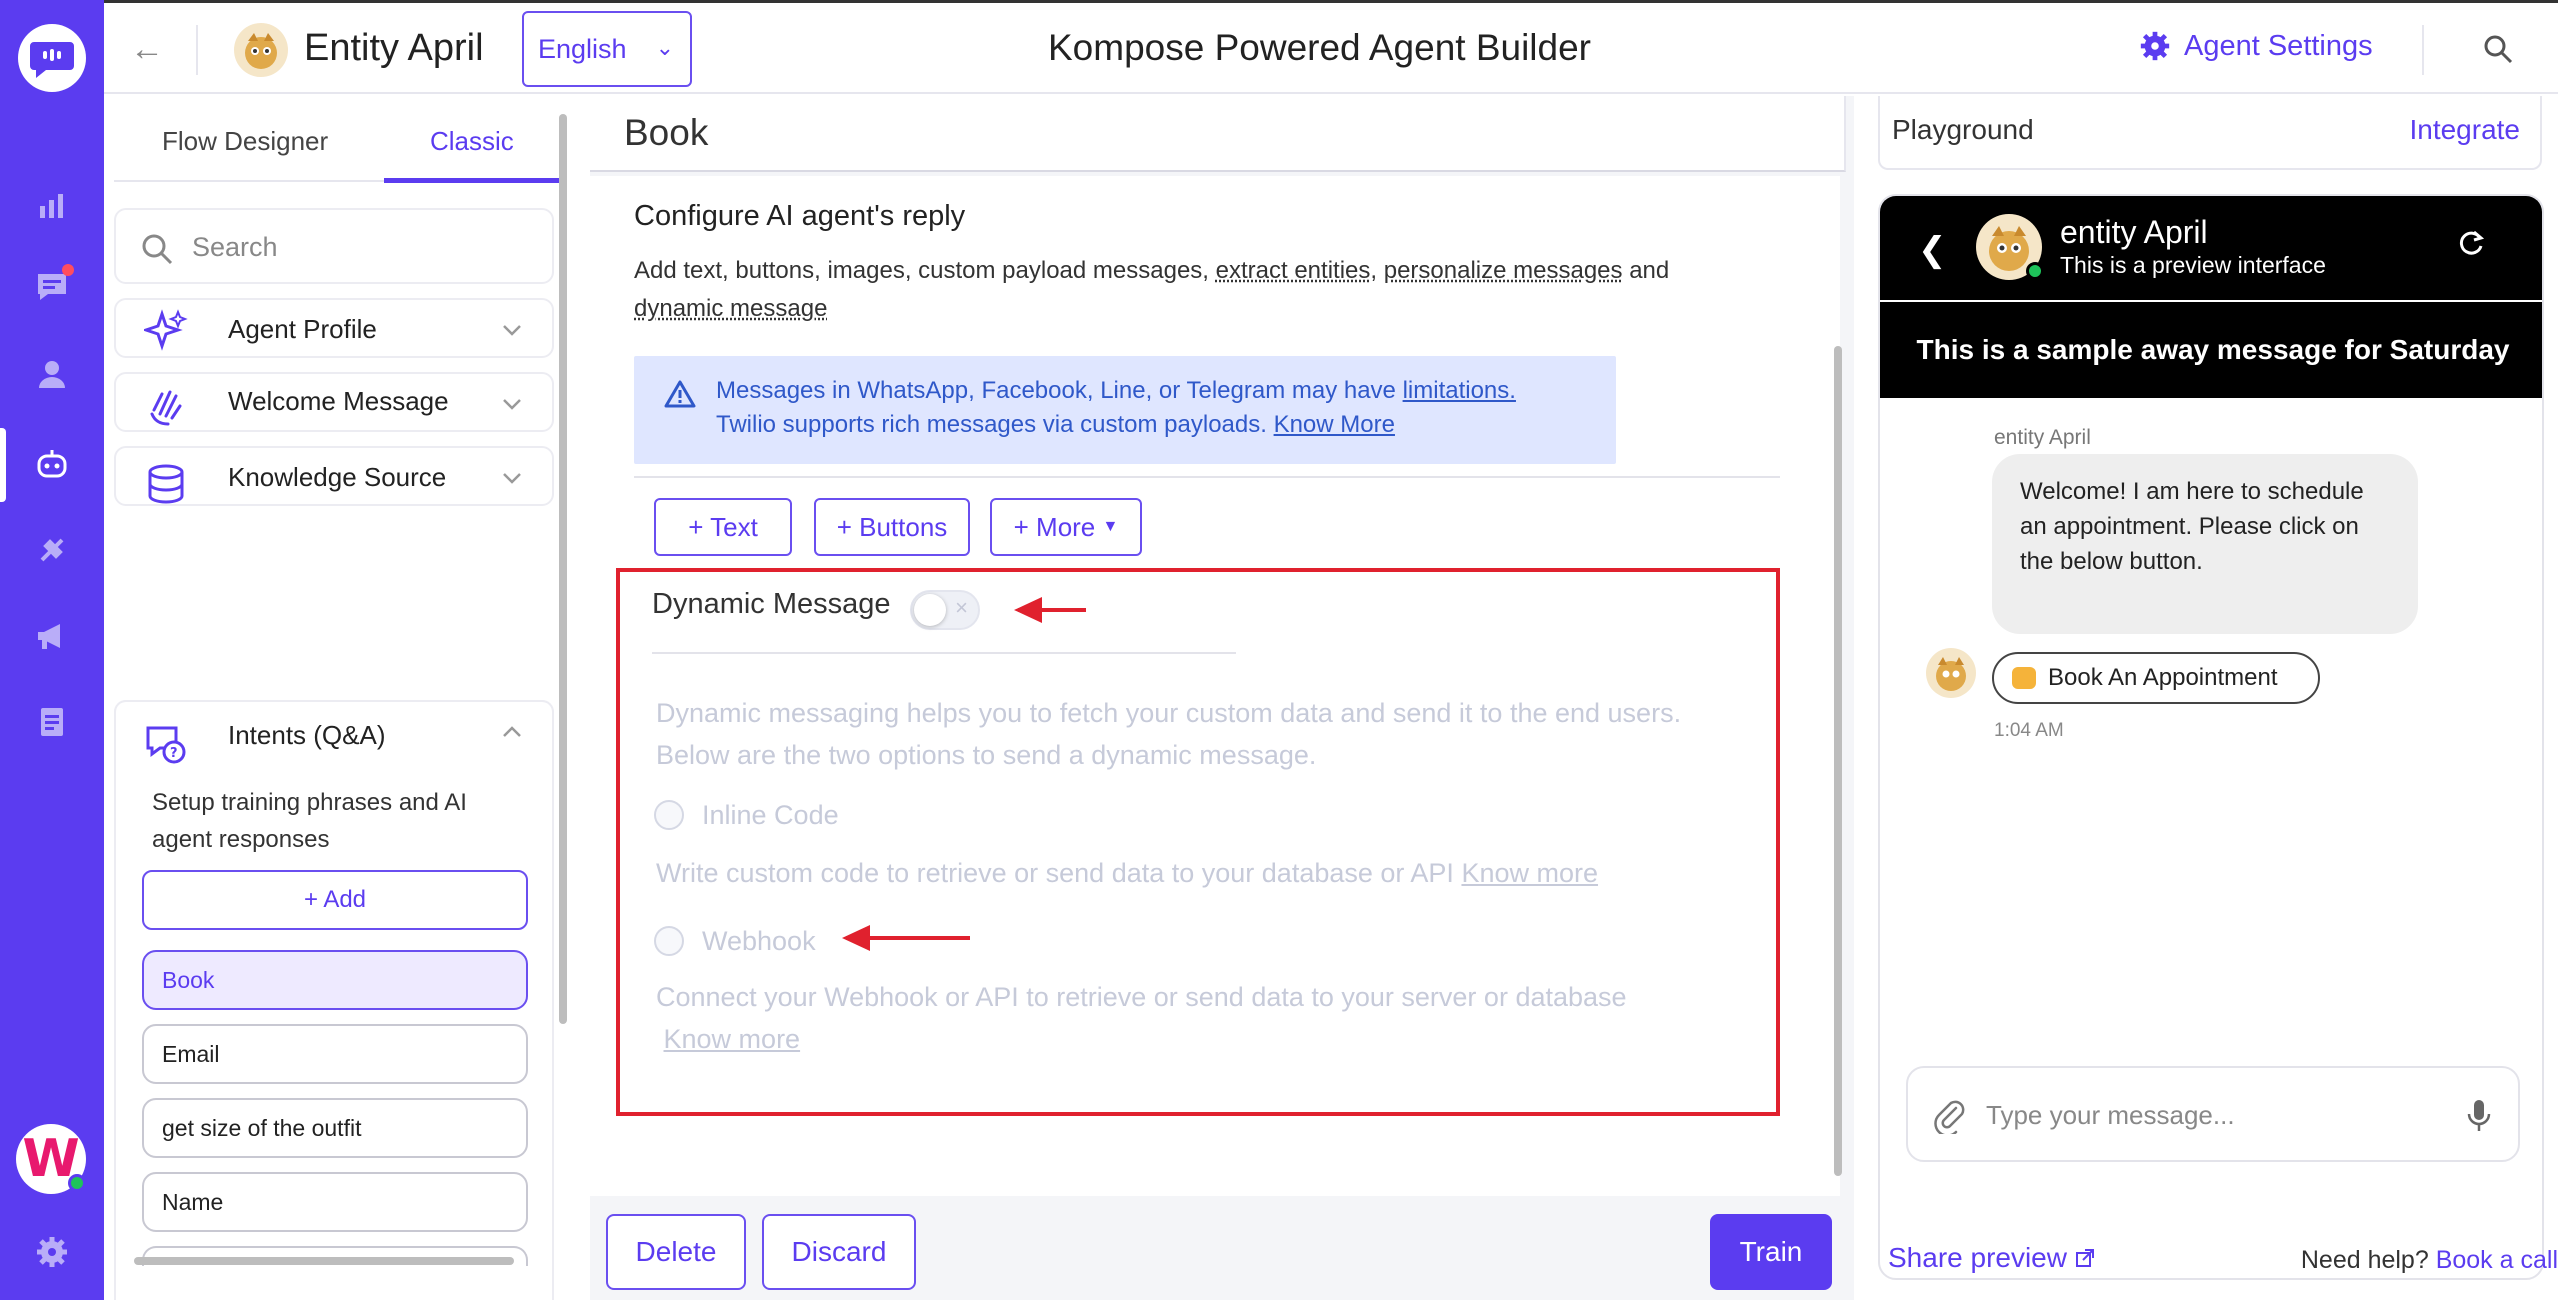 This screenshot has height=1300, width=2558. I want to click on microphone-icon, so click(2479, 1116).